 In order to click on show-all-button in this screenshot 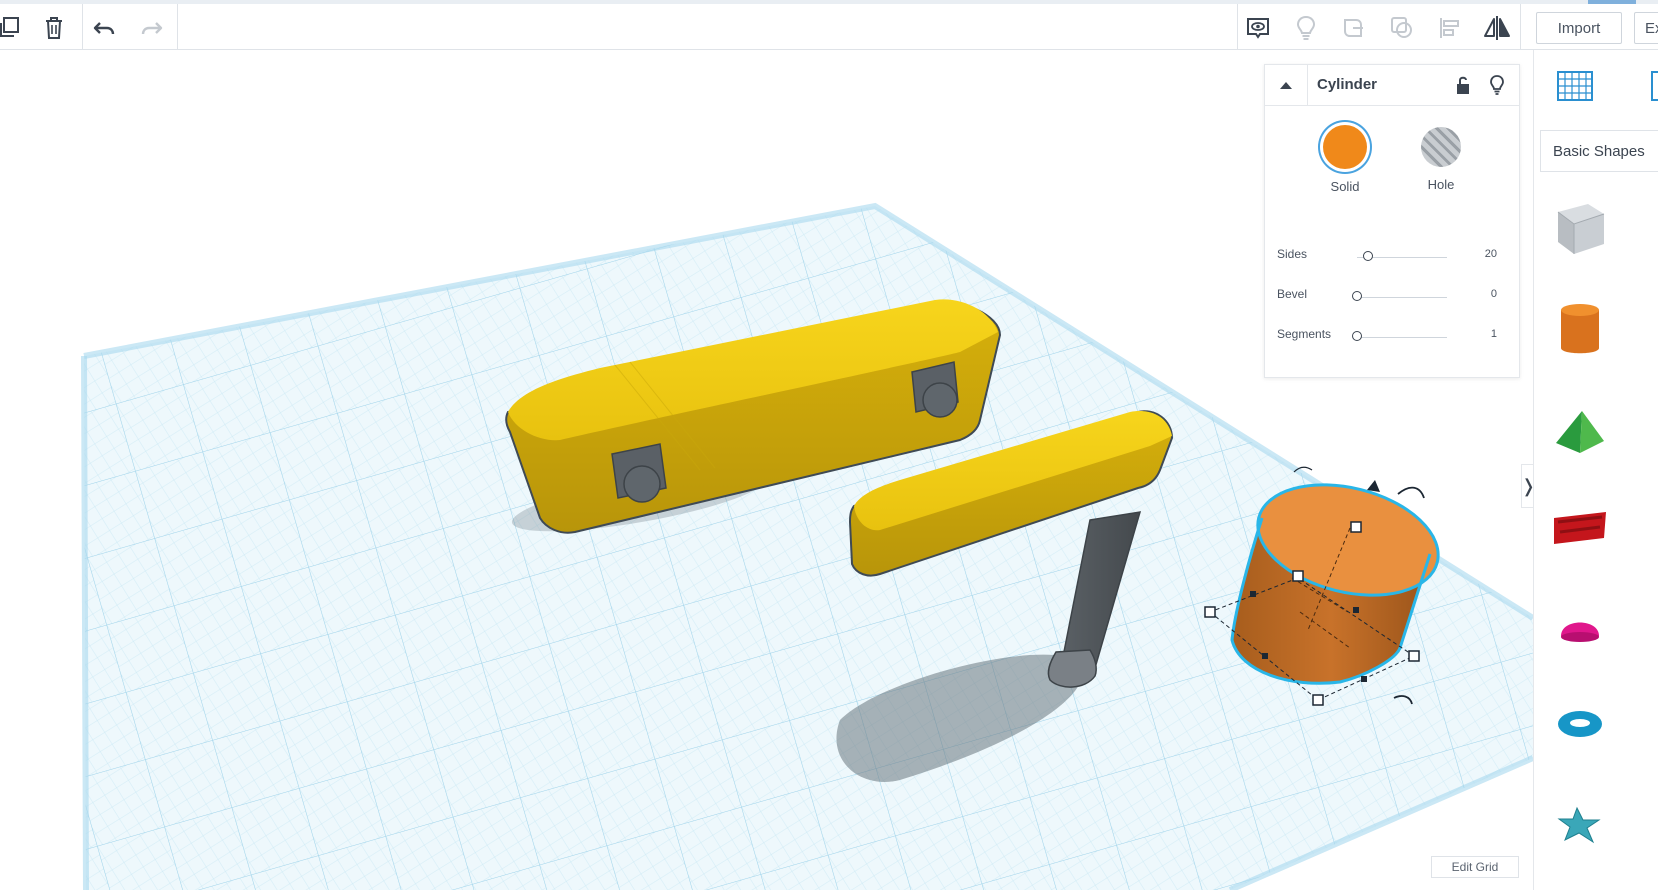, I will do `click(1258, 28)`.